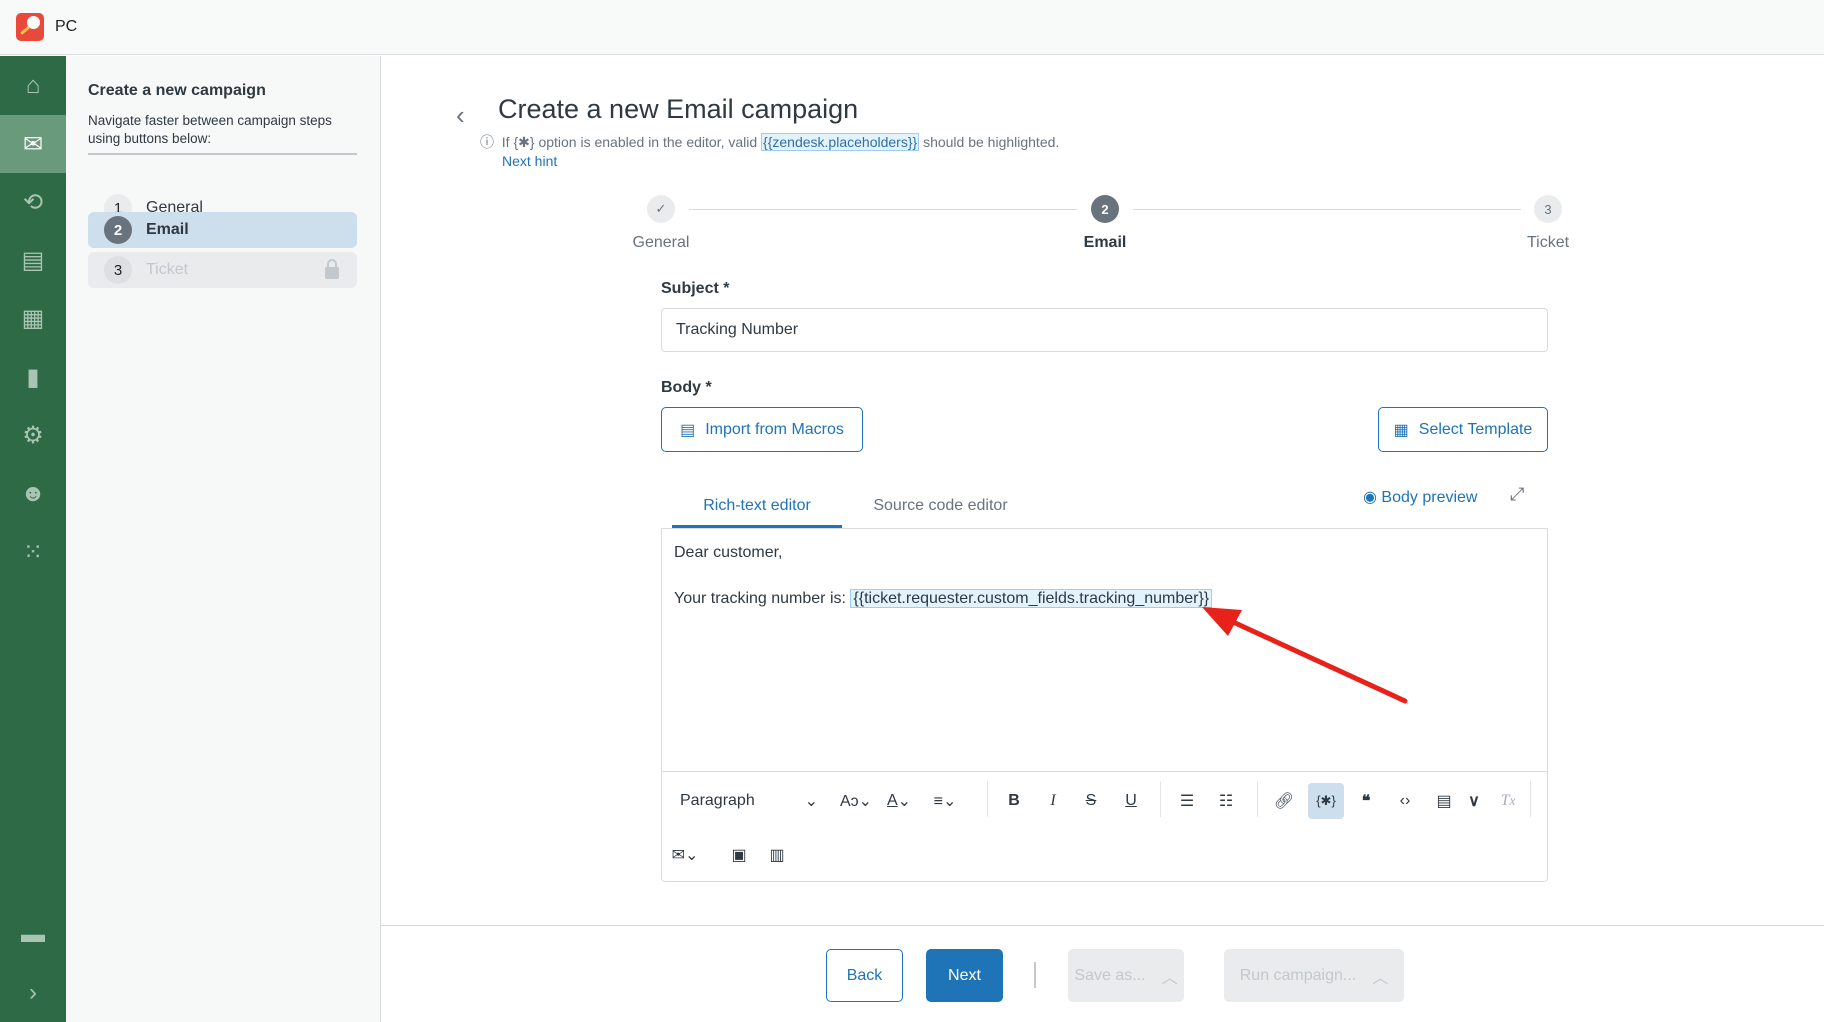 The height and width of the screenshot is (1022, 1824). I want to click on panel-step-email: 2 Email, so click(222, 230).